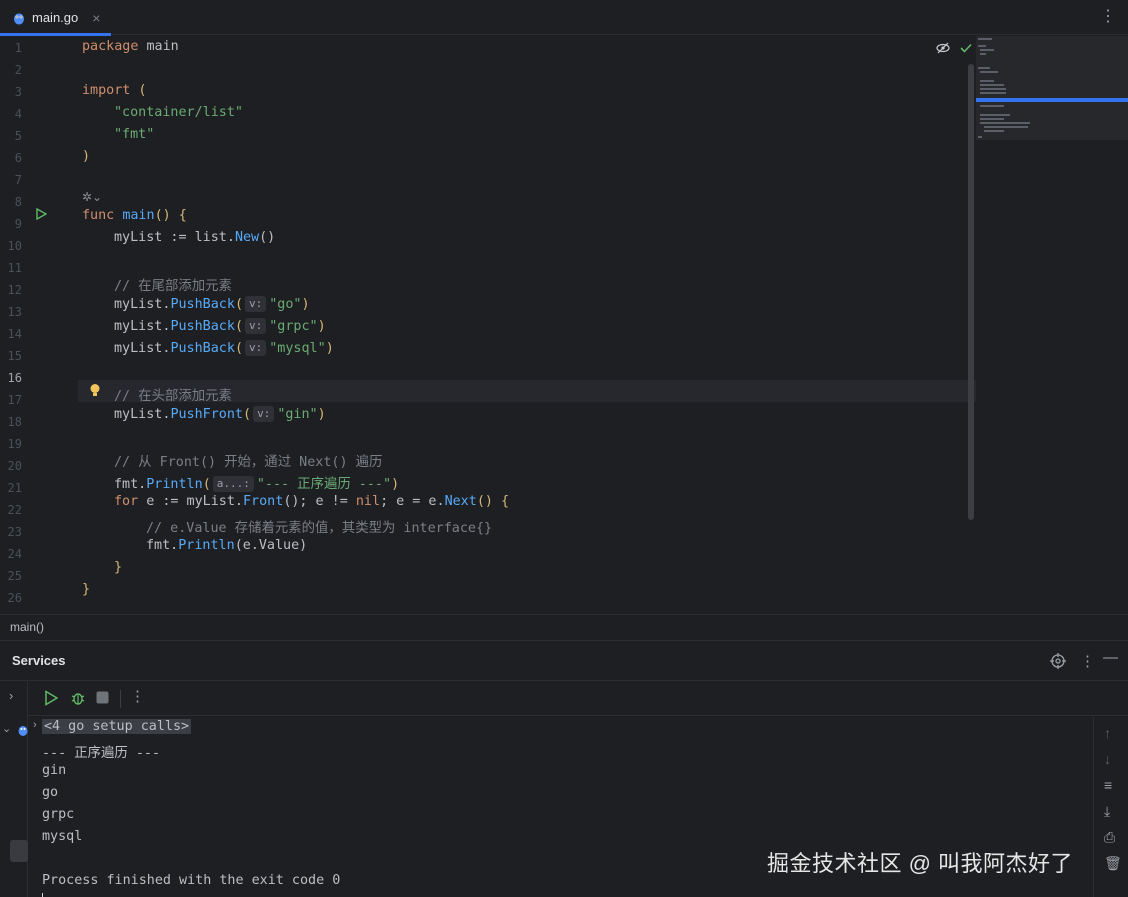  Describe the element at coordinates (263, 501) in the screenshot. I see `code-token: Front` at that location.